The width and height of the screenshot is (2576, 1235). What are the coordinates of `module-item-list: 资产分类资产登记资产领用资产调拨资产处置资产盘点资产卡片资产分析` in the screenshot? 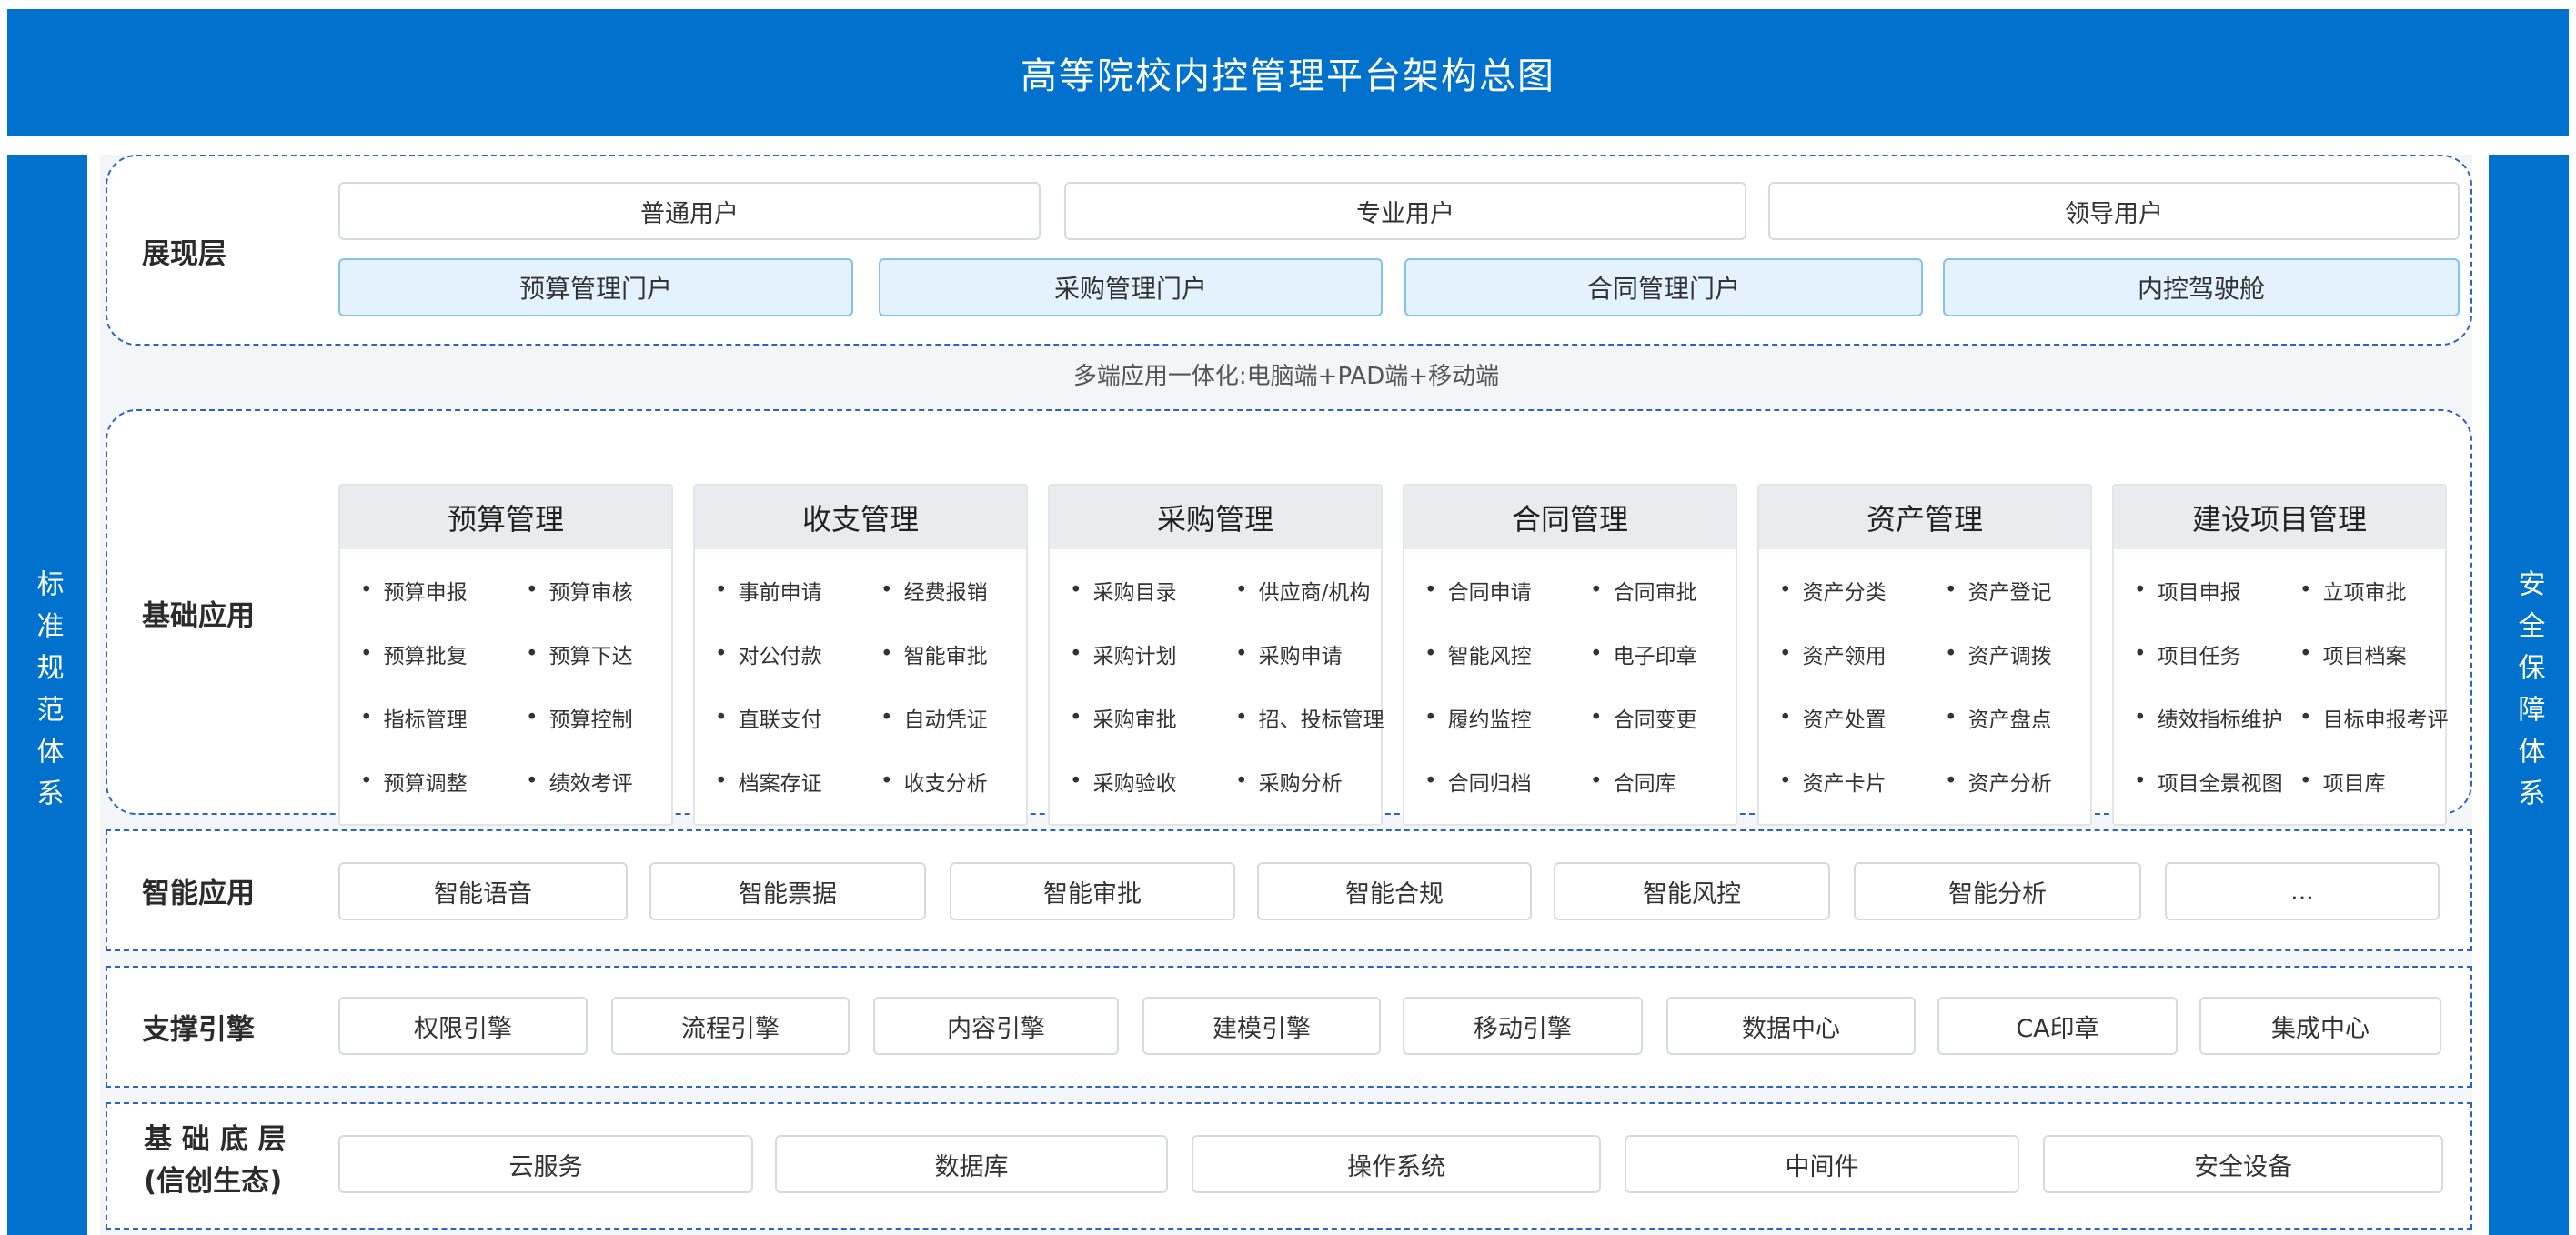 It's located at (1924, 681).